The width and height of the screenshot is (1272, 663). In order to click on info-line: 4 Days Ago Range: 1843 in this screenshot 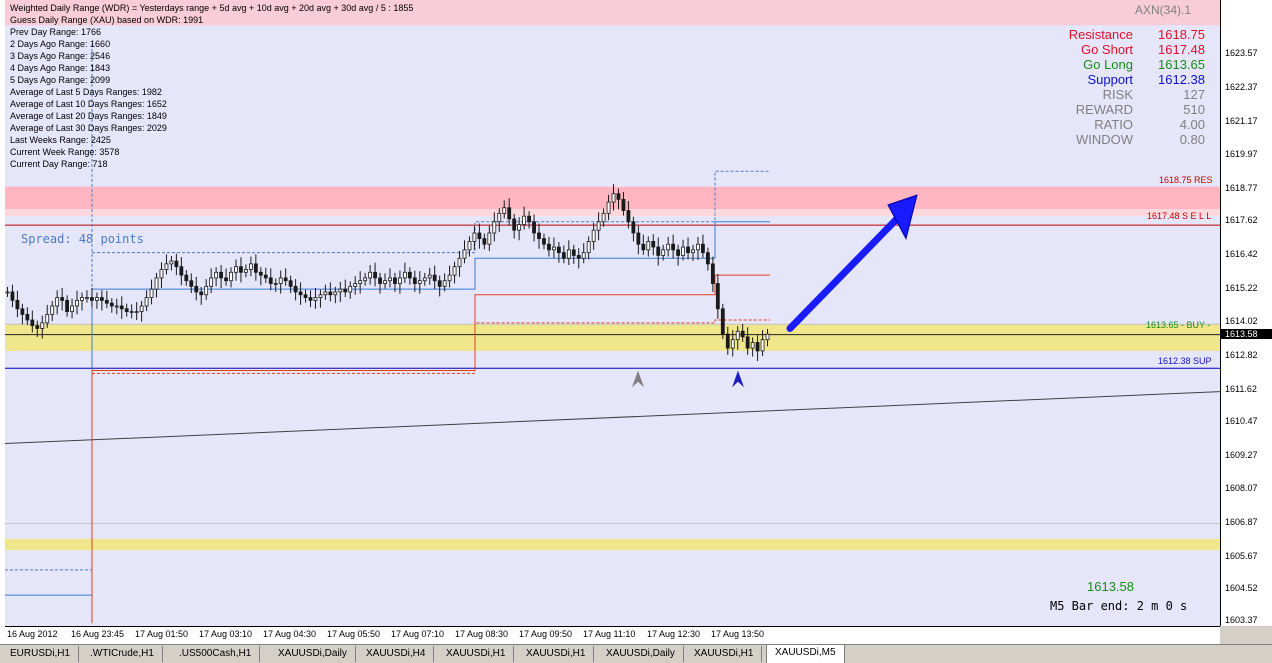, I will do `click(60, 68)`.